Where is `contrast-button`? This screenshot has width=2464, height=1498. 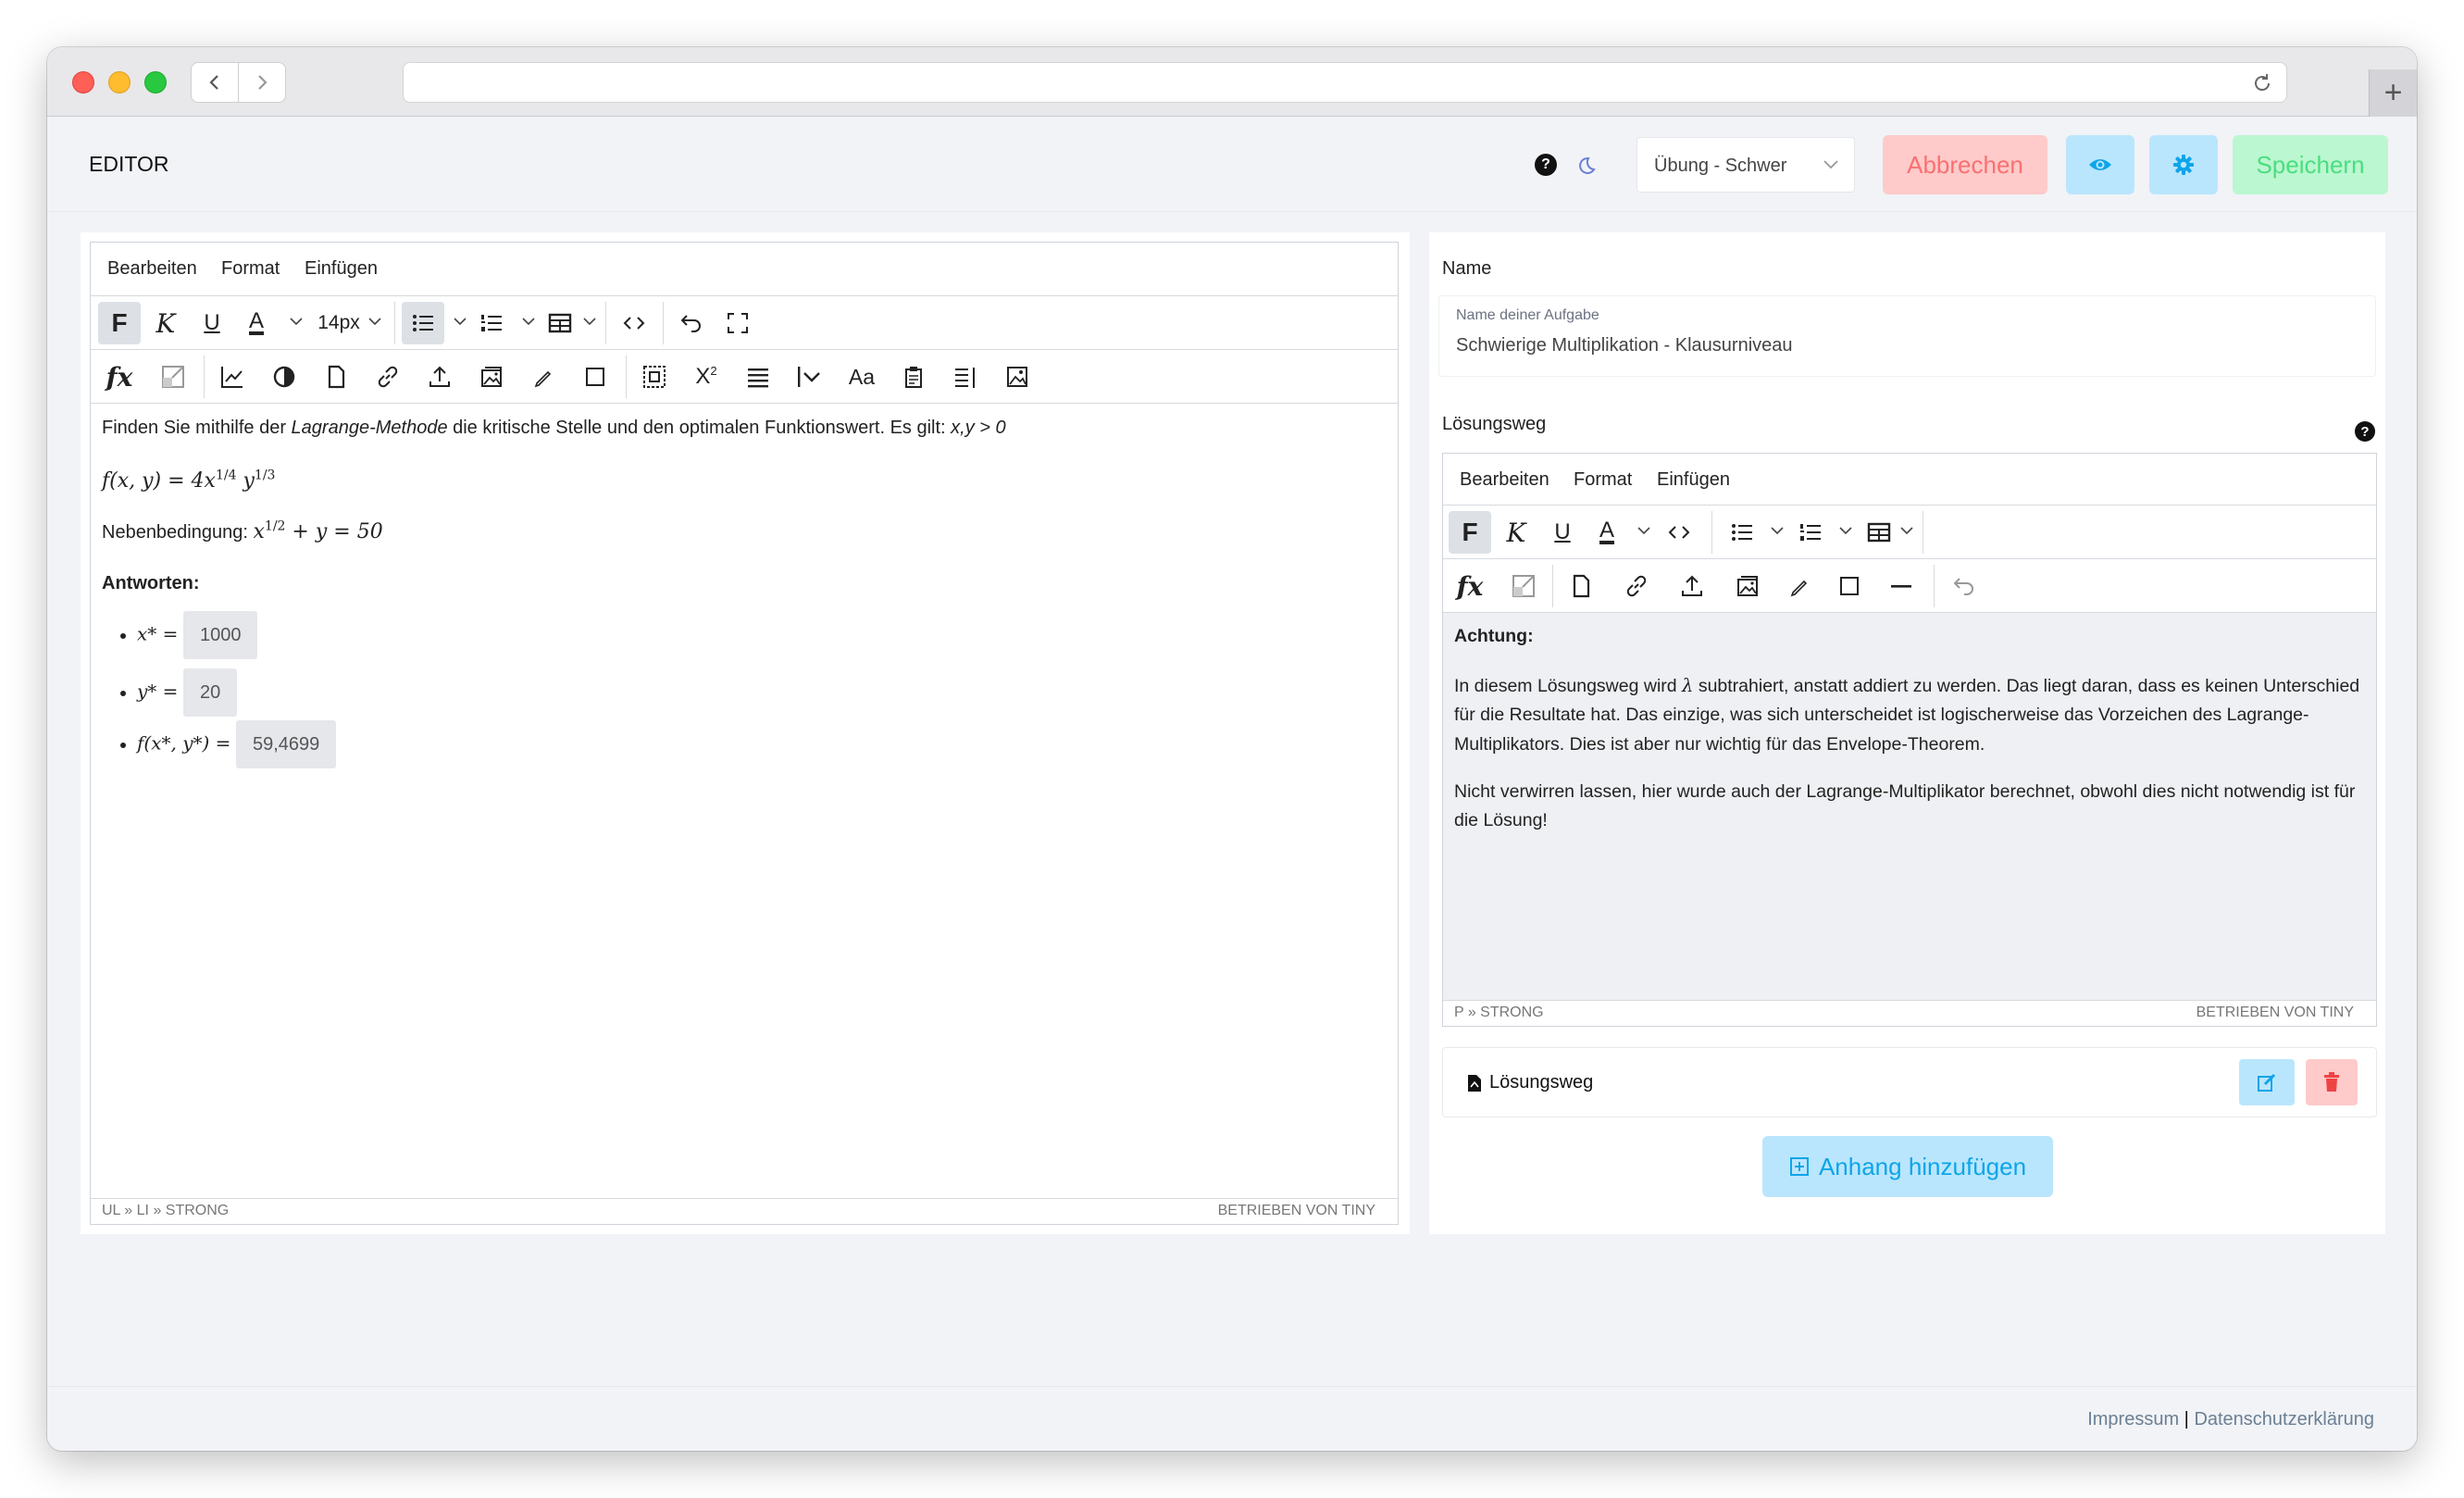
contrast-button is located at coordinates (284, 377).